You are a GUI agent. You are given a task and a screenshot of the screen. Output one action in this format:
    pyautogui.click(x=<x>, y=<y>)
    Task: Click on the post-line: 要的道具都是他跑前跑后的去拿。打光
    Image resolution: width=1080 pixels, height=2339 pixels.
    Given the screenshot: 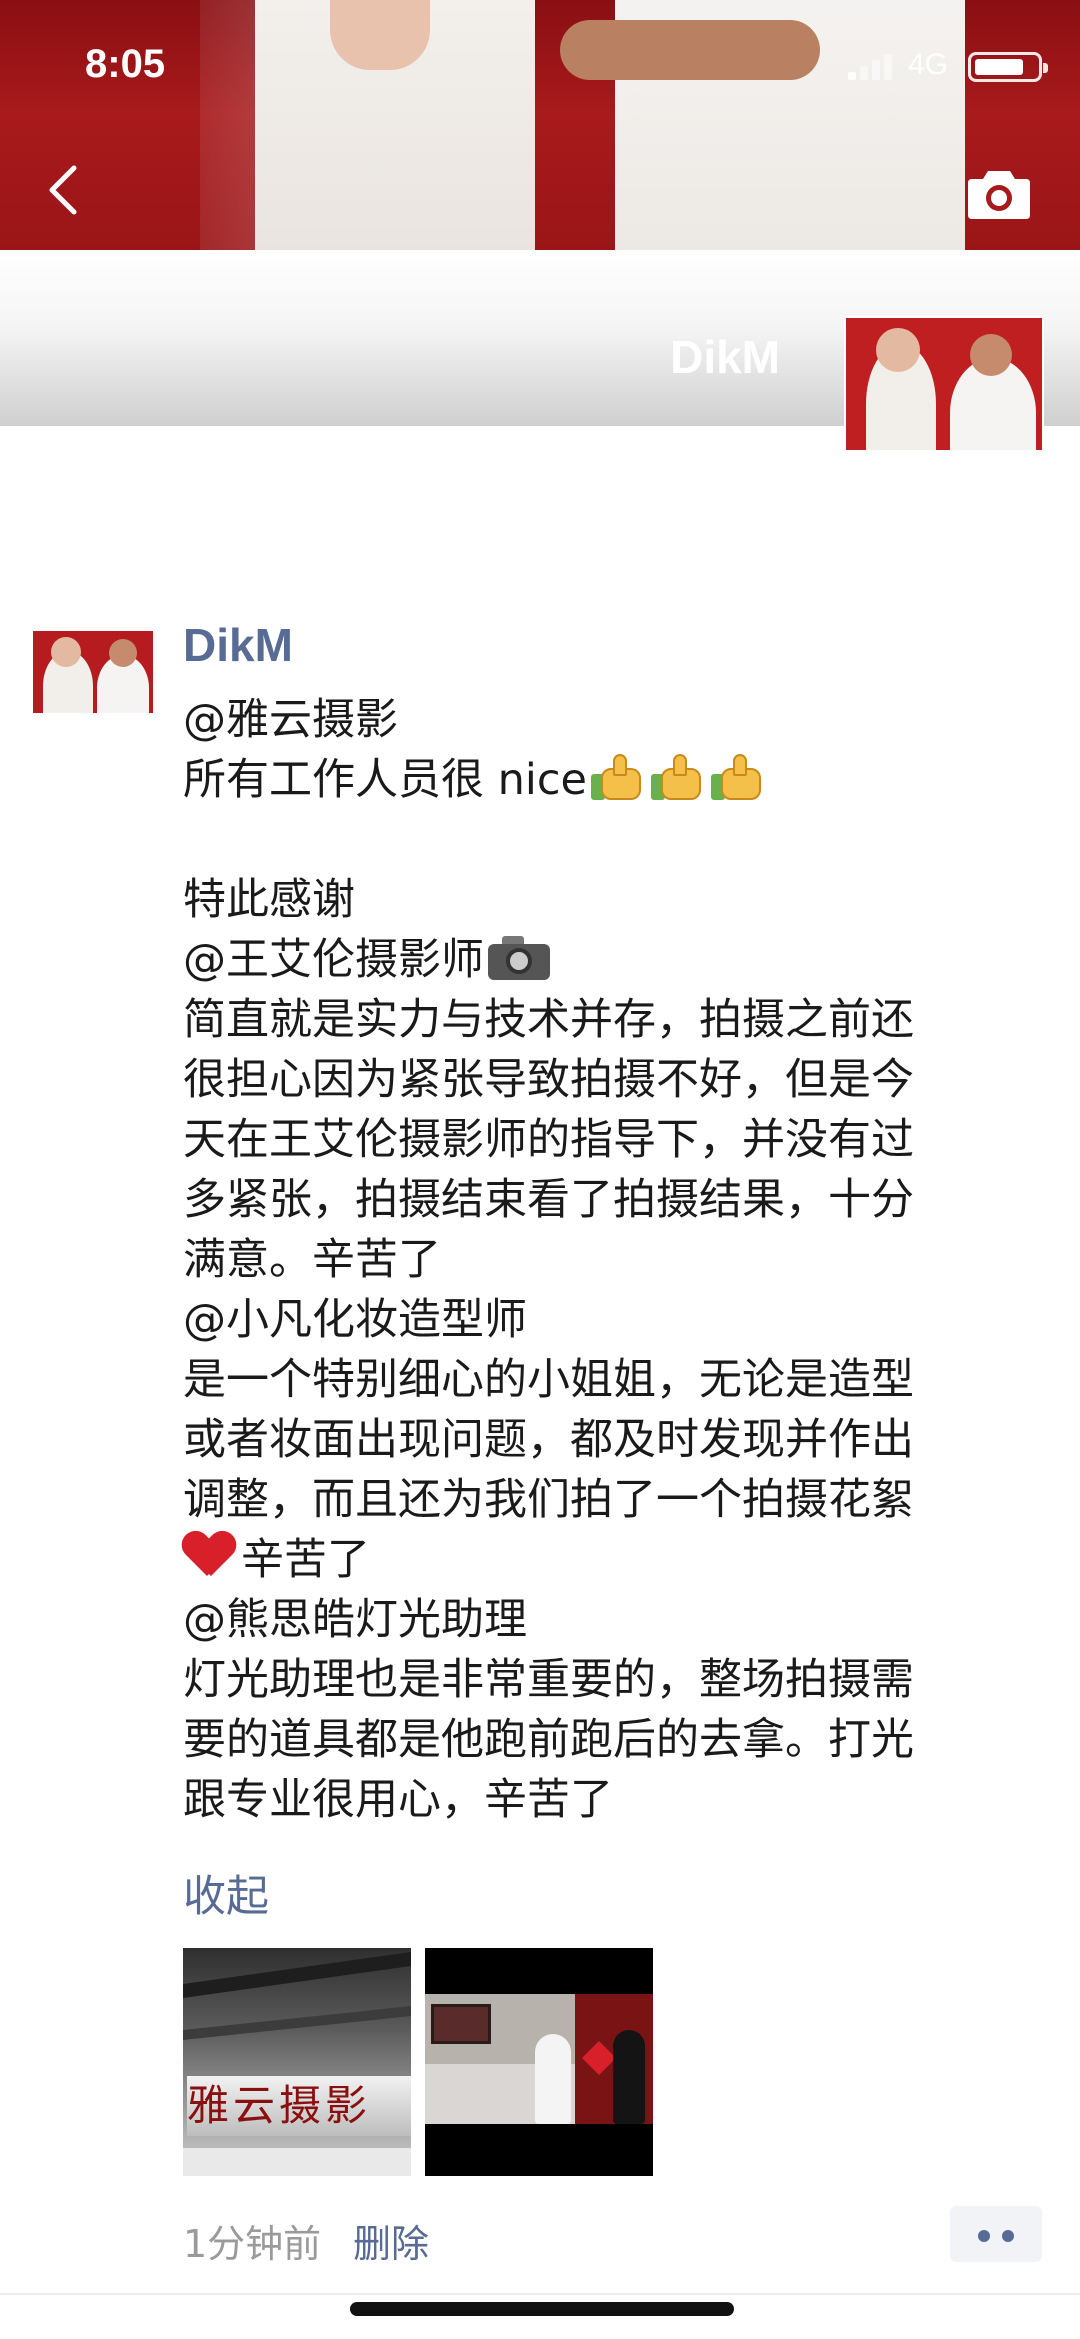 What is the action you would take?
    pyautogui.click(x=548, y=1740)
    